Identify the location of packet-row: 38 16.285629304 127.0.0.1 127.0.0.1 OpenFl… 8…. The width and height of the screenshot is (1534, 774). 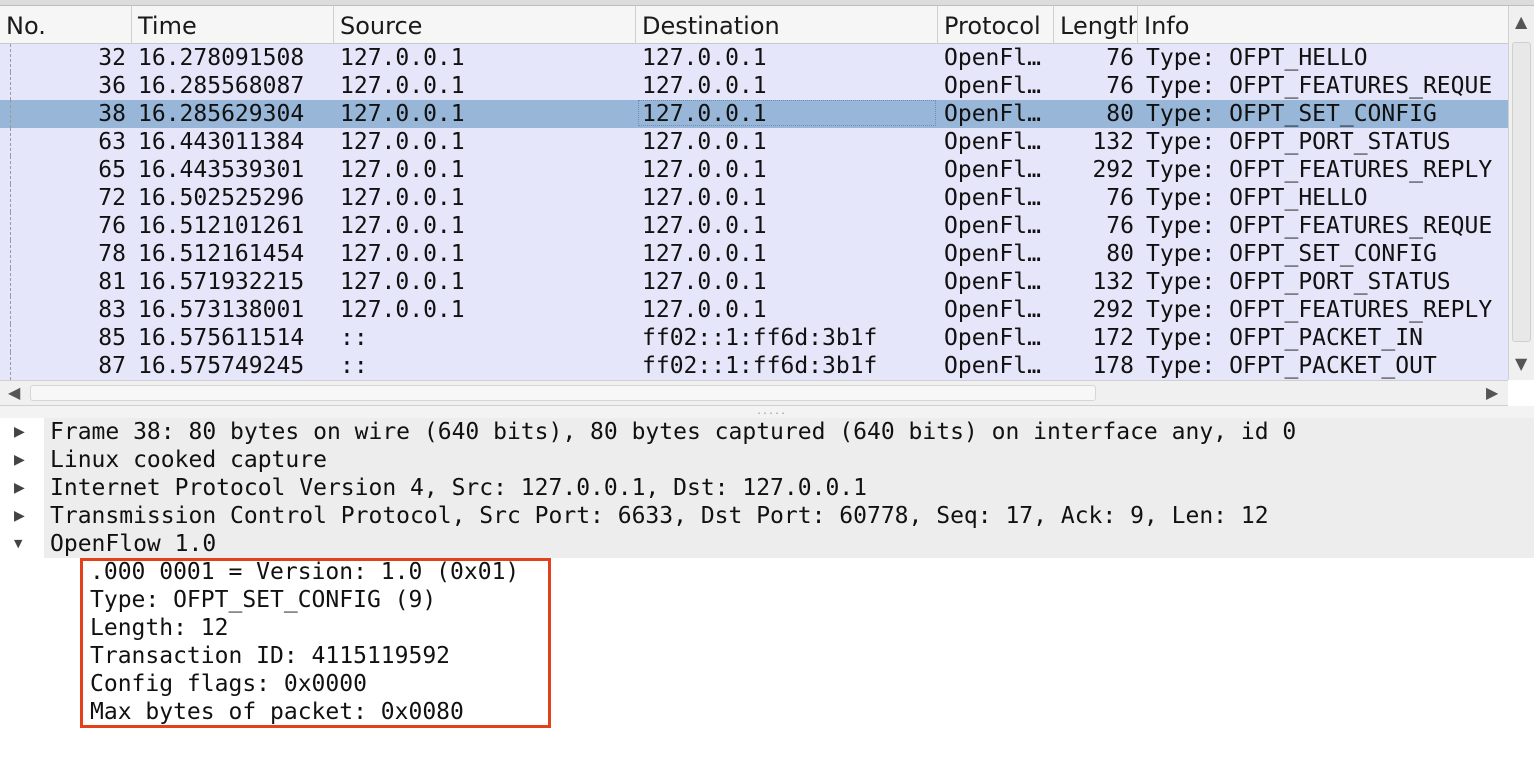
(754, 114).